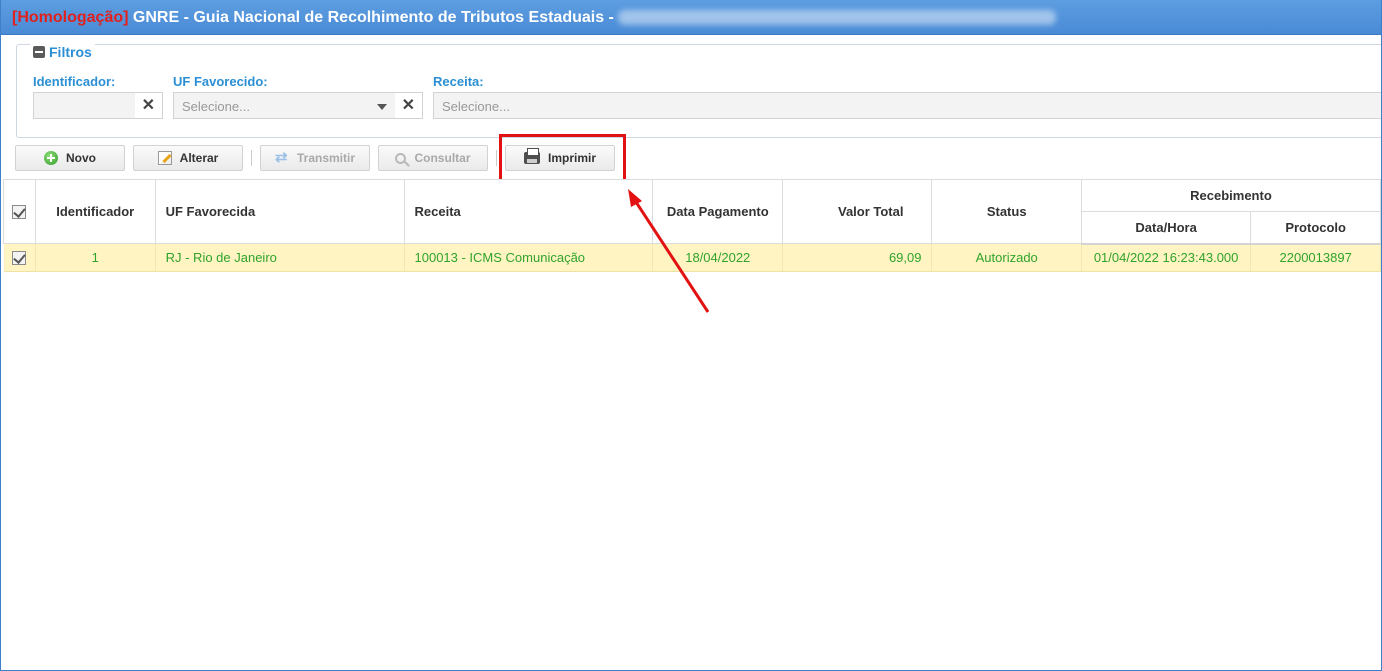 This screenshot has width=1382, height=671. Describe the element at coordinates (199, 158) in the screenshot. I see `alterar-label: Alterar` at that location.